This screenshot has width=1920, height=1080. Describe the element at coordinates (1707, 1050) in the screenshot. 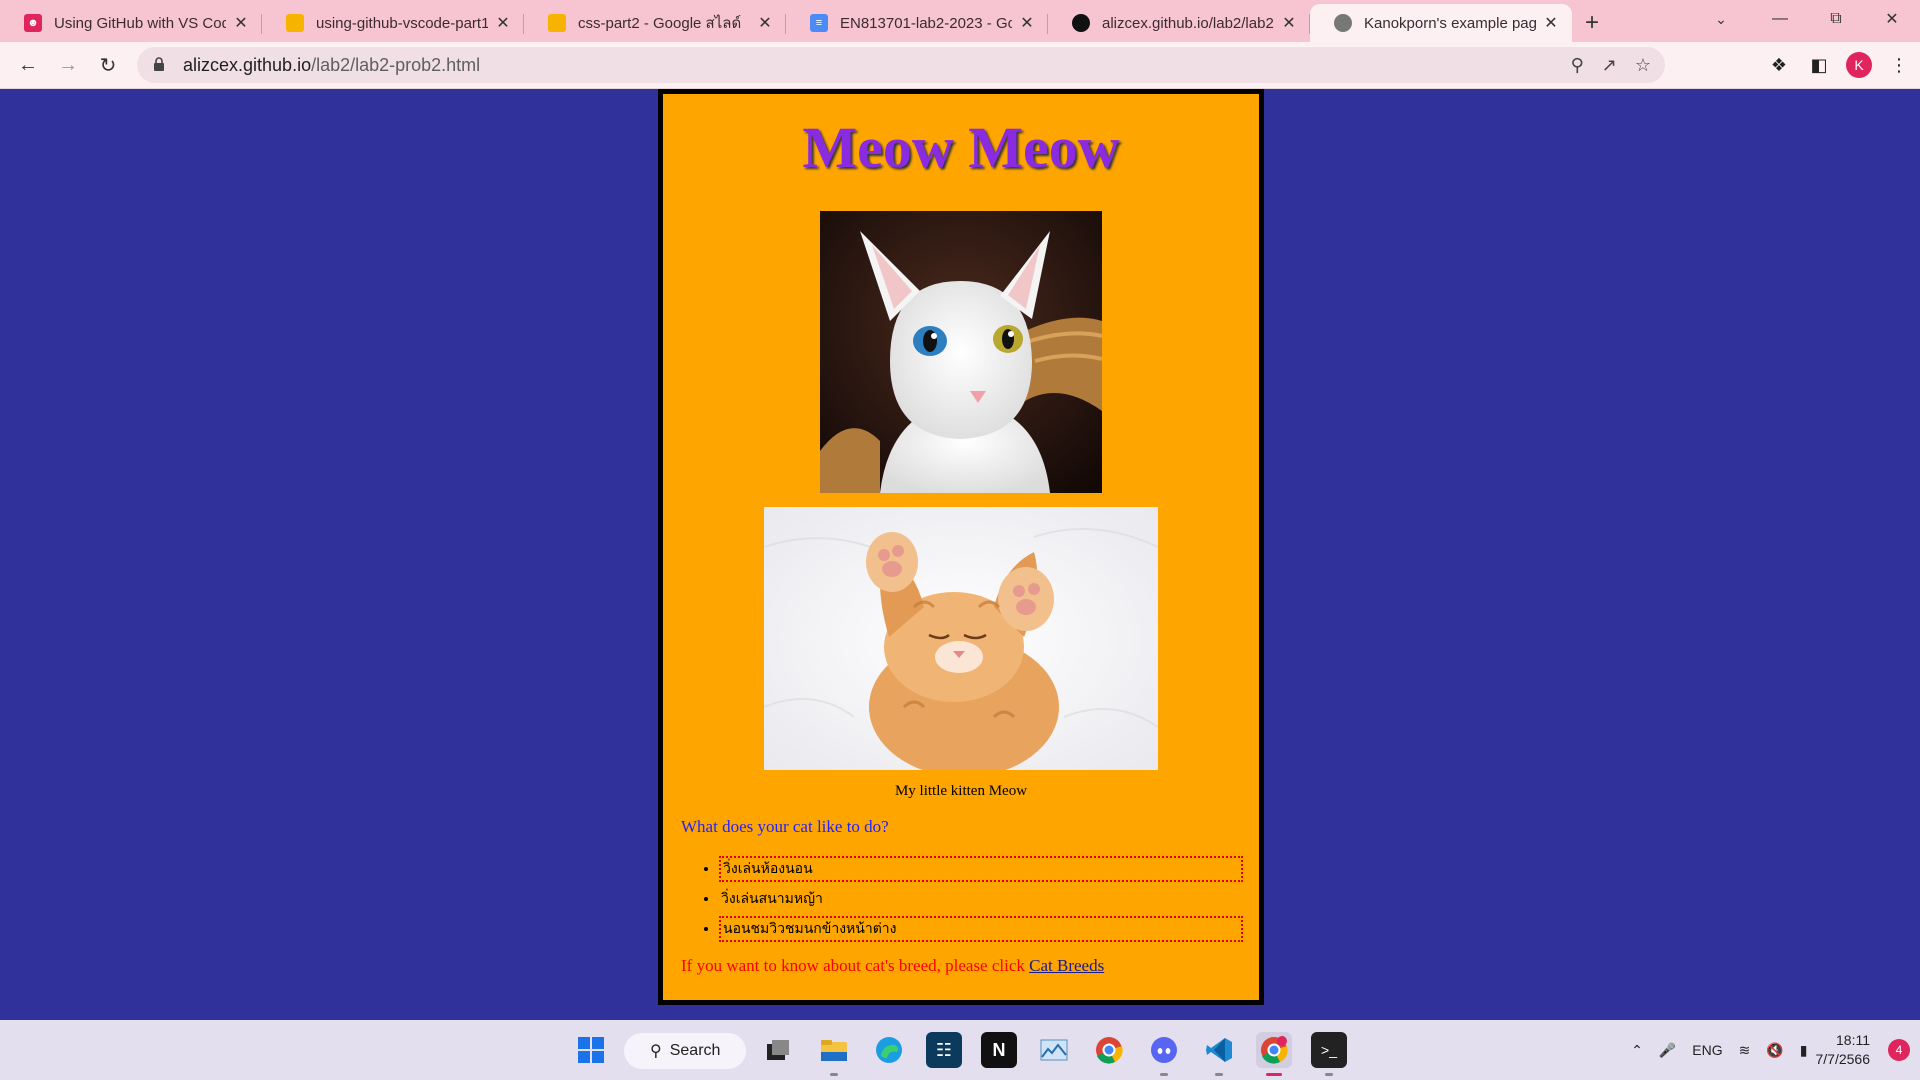

I see `language-indicator: ENG` at that location.